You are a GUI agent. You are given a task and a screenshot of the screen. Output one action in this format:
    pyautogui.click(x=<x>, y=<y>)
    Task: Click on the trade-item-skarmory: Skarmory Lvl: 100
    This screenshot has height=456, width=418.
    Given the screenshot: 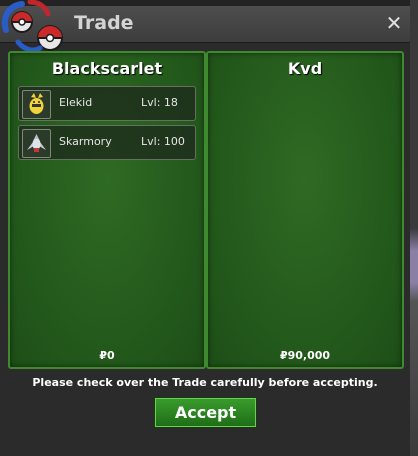 What is the action you would take?
    pyautogui.click(x=107, y=142)
    